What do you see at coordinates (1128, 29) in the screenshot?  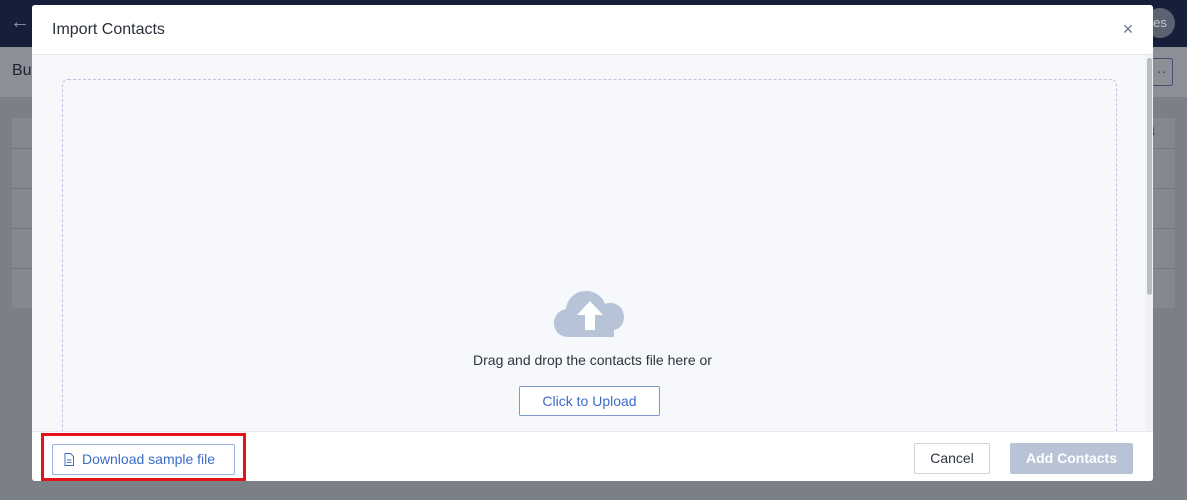 I see `close-icon: ×` at bounding box center [1128, 29].